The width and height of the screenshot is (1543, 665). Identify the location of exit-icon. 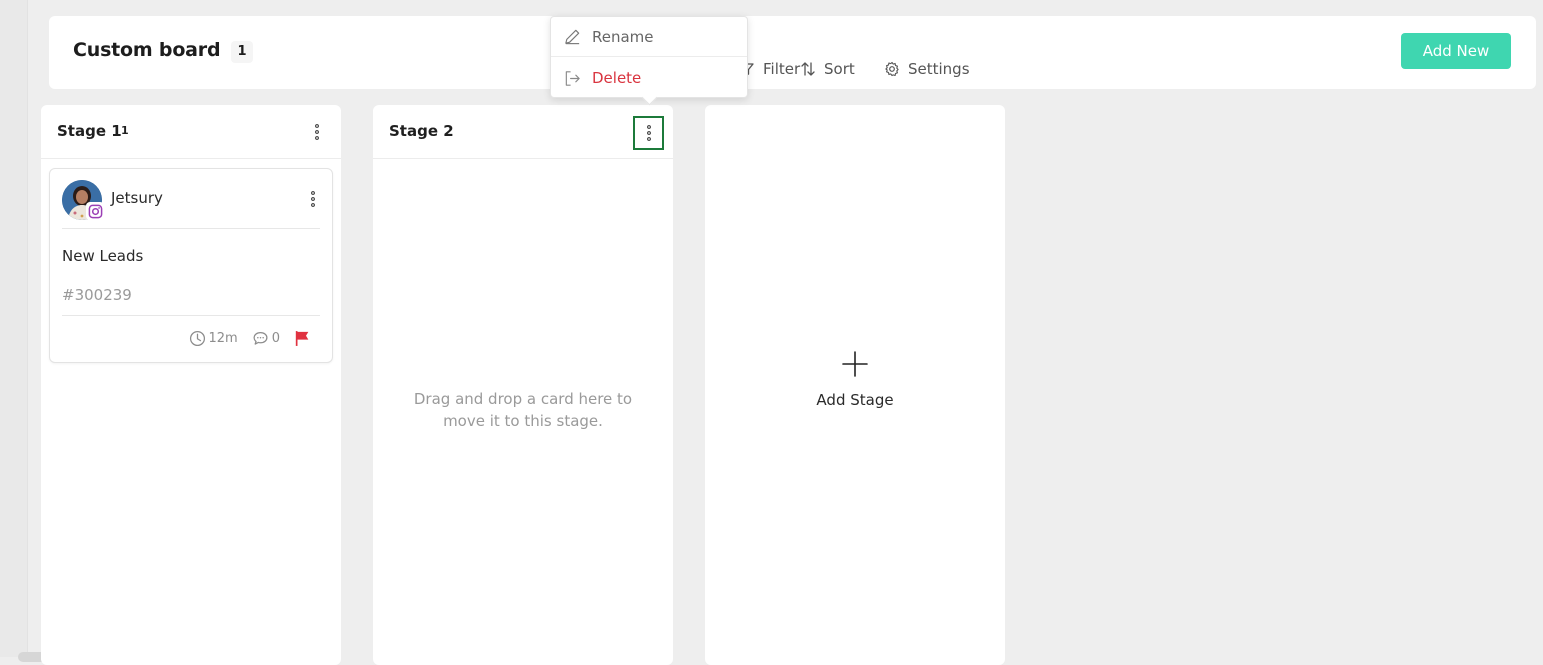
(572, 78).